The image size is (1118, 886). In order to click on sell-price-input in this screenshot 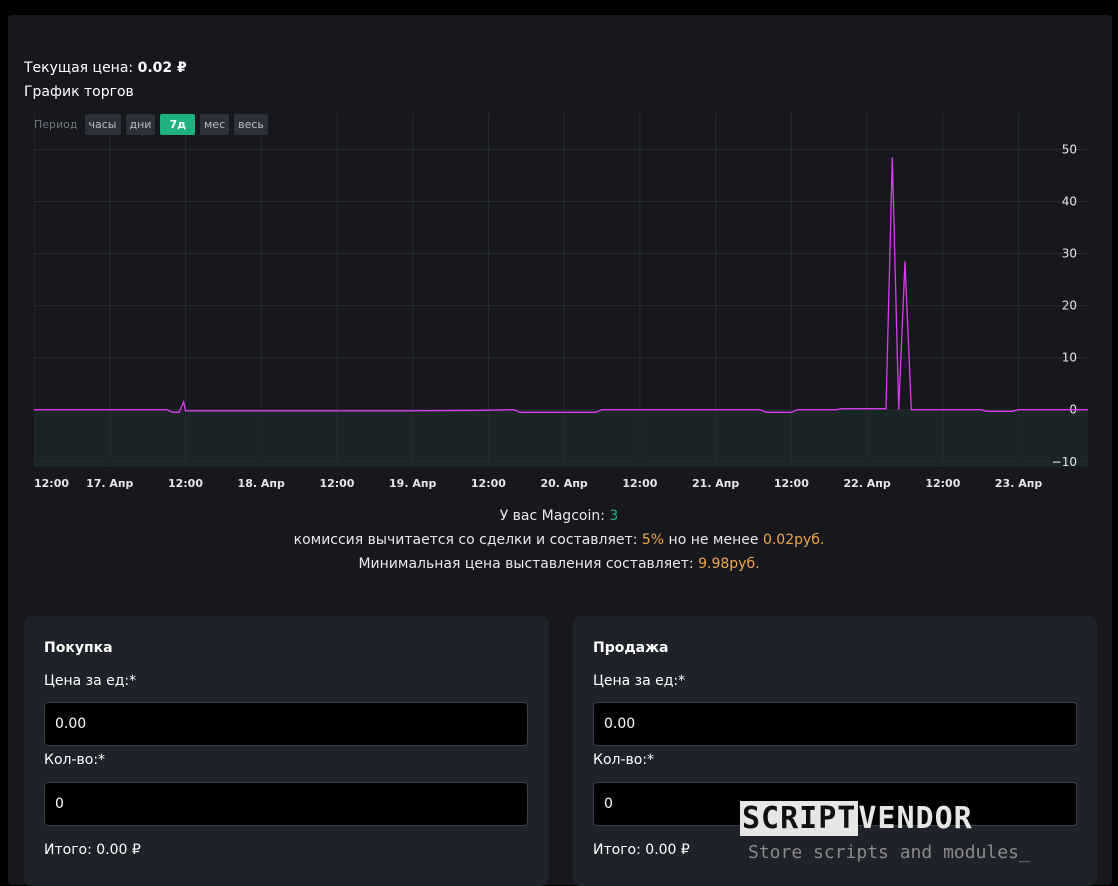, I will do `click(835, 724)`.